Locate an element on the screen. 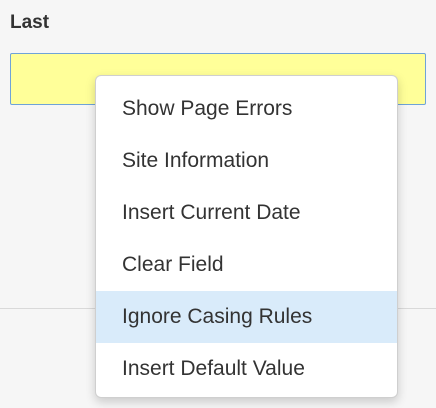 This screenshot has width=436, height=408. menu-item-site-information: Site Information is located at coordinates (246, 161).